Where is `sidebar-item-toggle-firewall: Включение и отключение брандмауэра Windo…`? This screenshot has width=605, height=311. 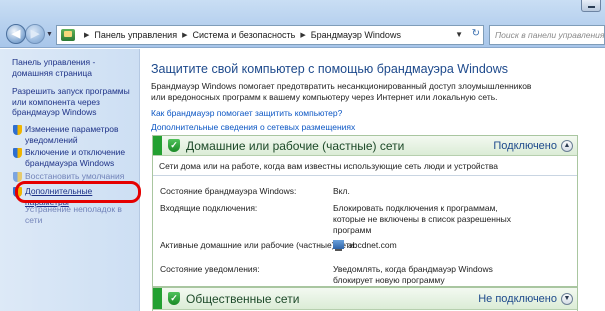
sidebar-item-toggle-firewall: Включение и отключение брандмауэра Windo… is located at coordinates (75, 157).